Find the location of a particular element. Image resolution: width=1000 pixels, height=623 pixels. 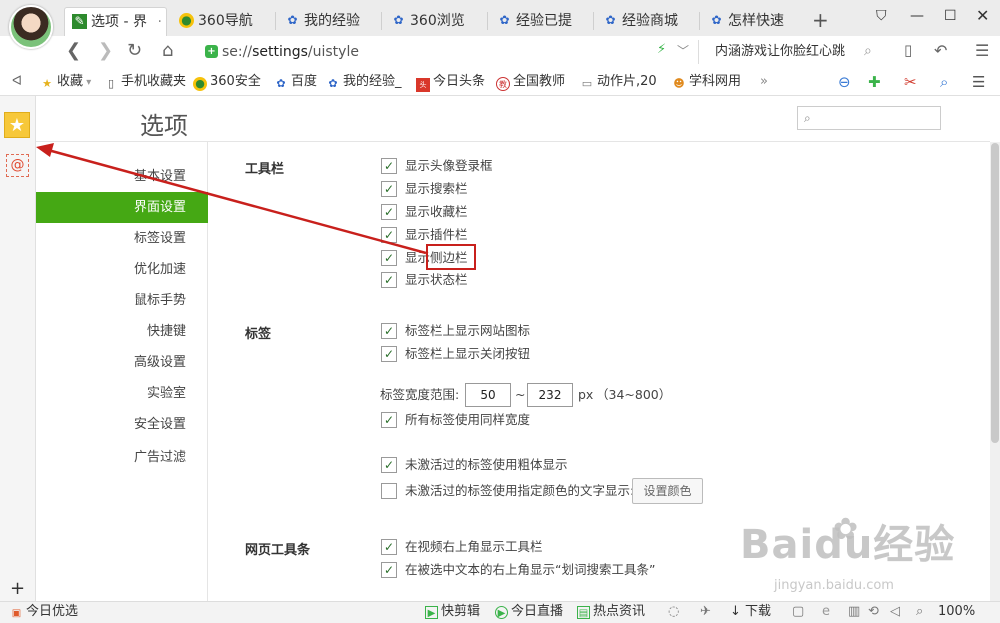

tab-360nav: ● 360导航 is located at coordinates (221, 21).